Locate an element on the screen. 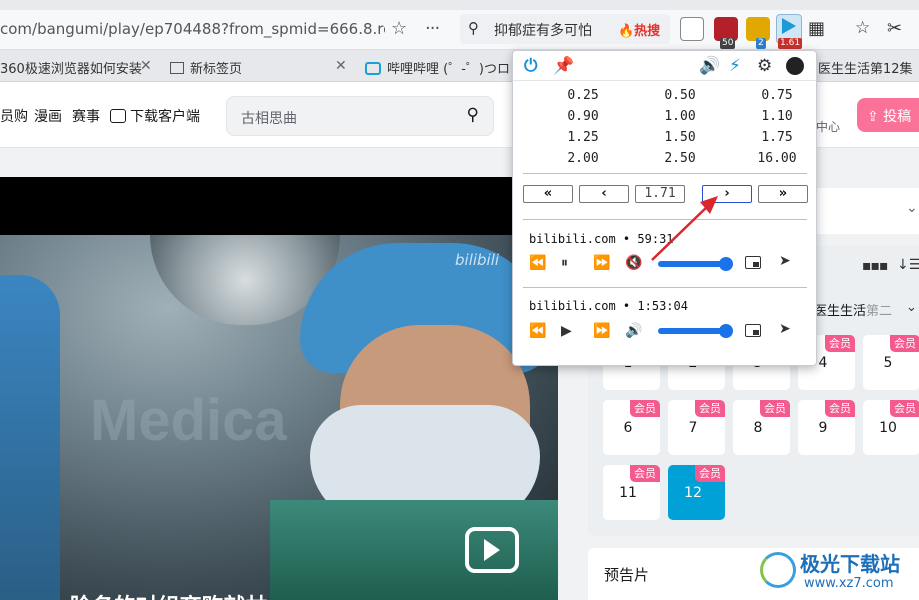 This screenshot has width=919, height=600. episode-number: 12 is located at coordinates (693, 493).